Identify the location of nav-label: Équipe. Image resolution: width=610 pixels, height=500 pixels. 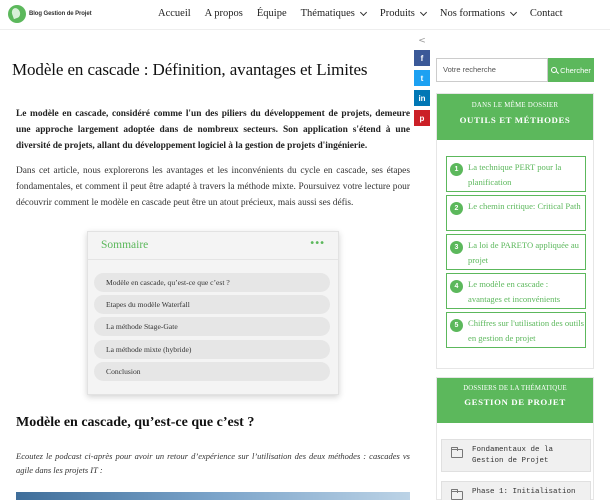
(271, 13).